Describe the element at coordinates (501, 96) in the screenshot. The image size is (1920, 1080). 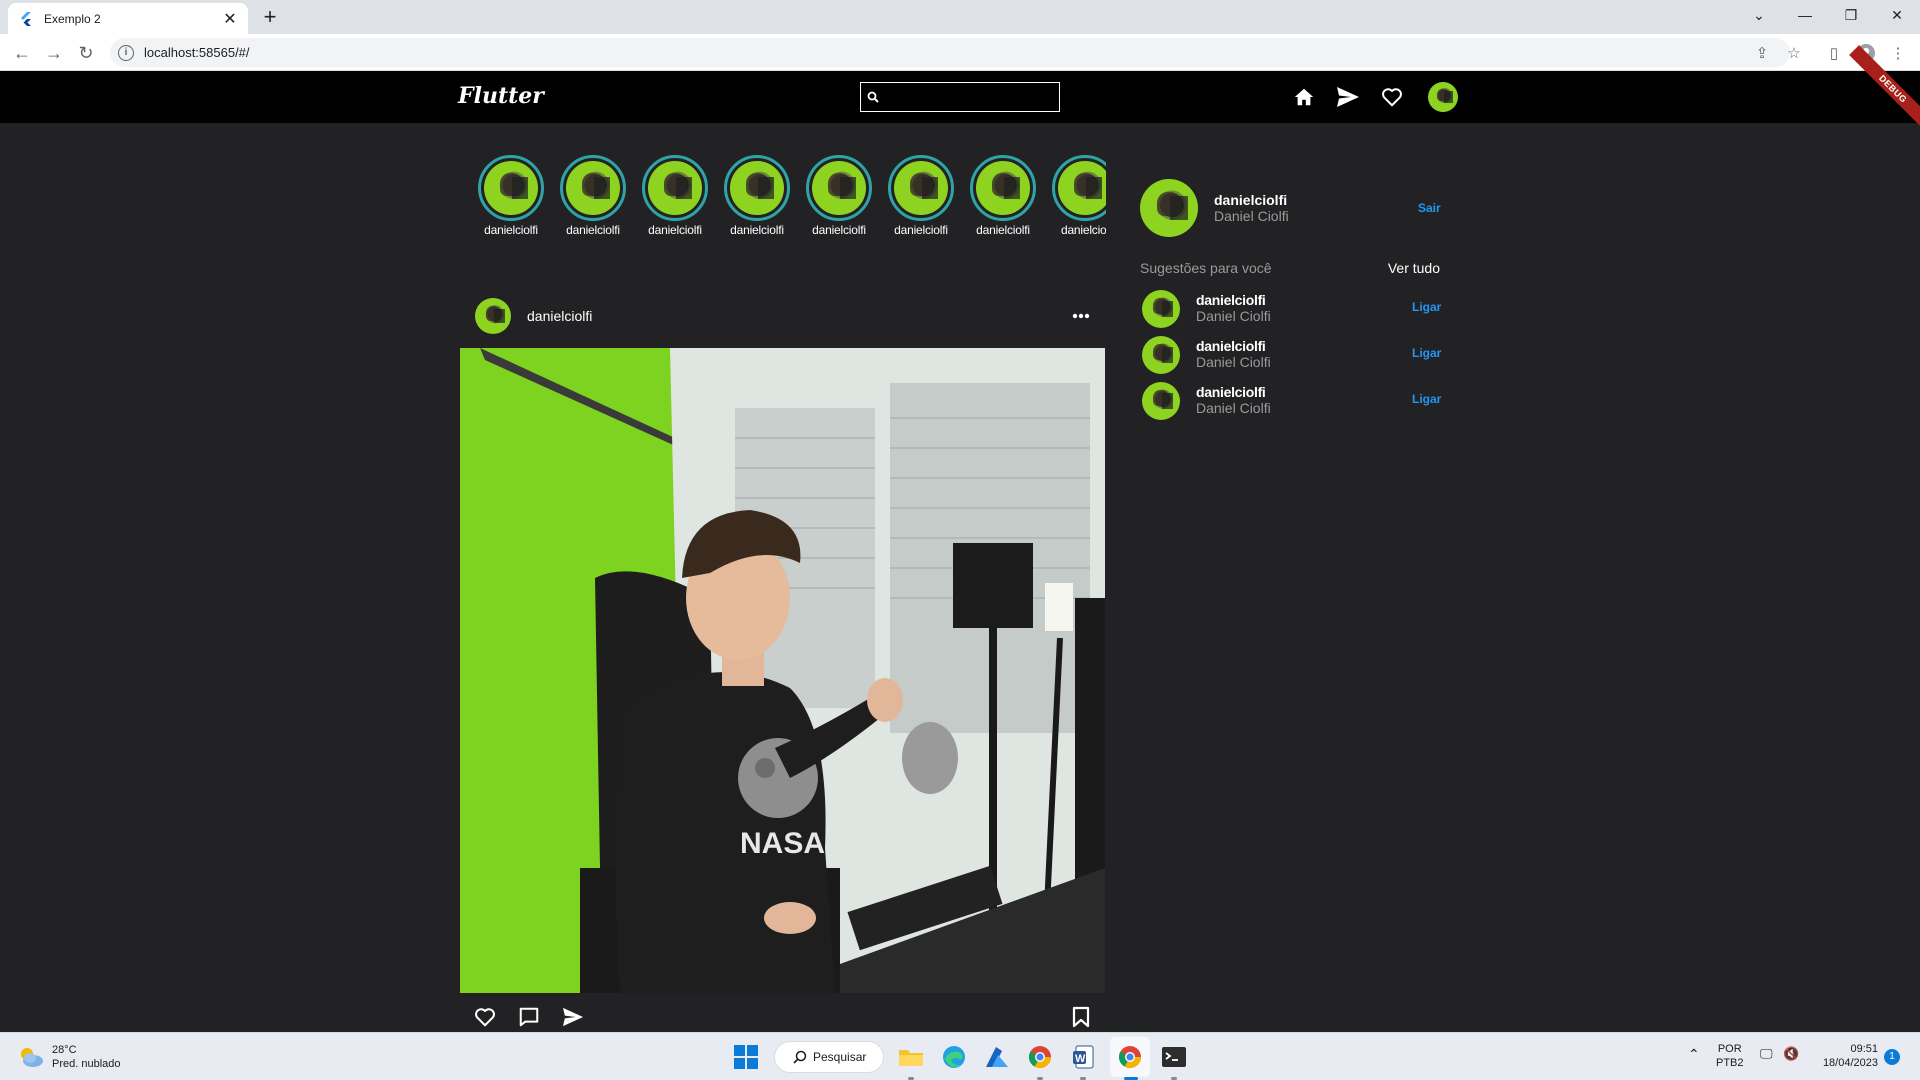
I see `brand-logo: Flutter` at that location.